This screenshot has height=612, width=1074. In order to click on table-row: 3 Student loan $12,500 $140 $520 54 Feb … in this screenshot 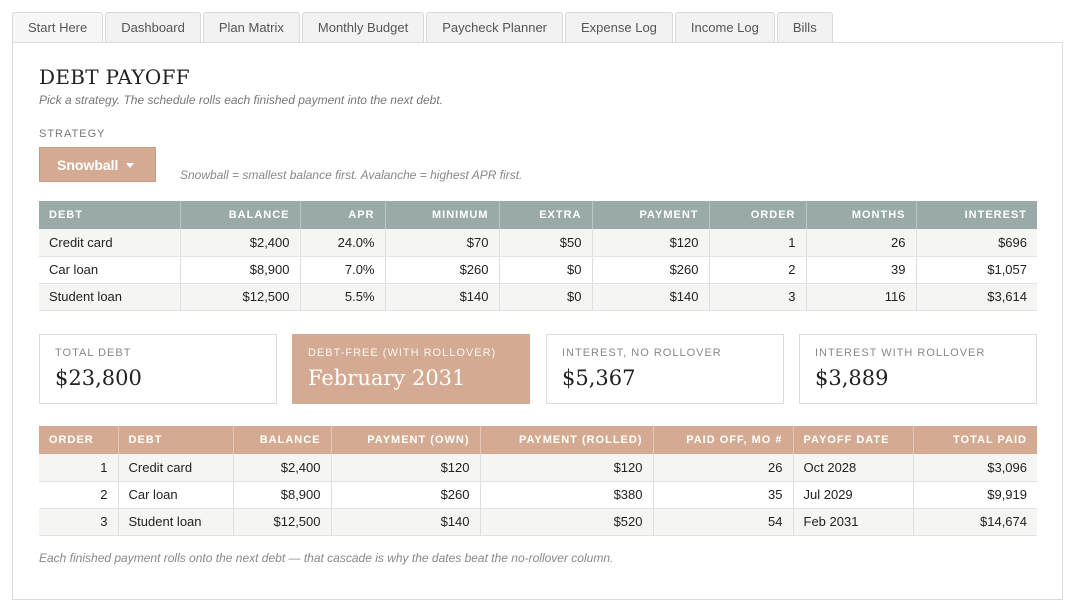, I will do `click(538, 522)`.